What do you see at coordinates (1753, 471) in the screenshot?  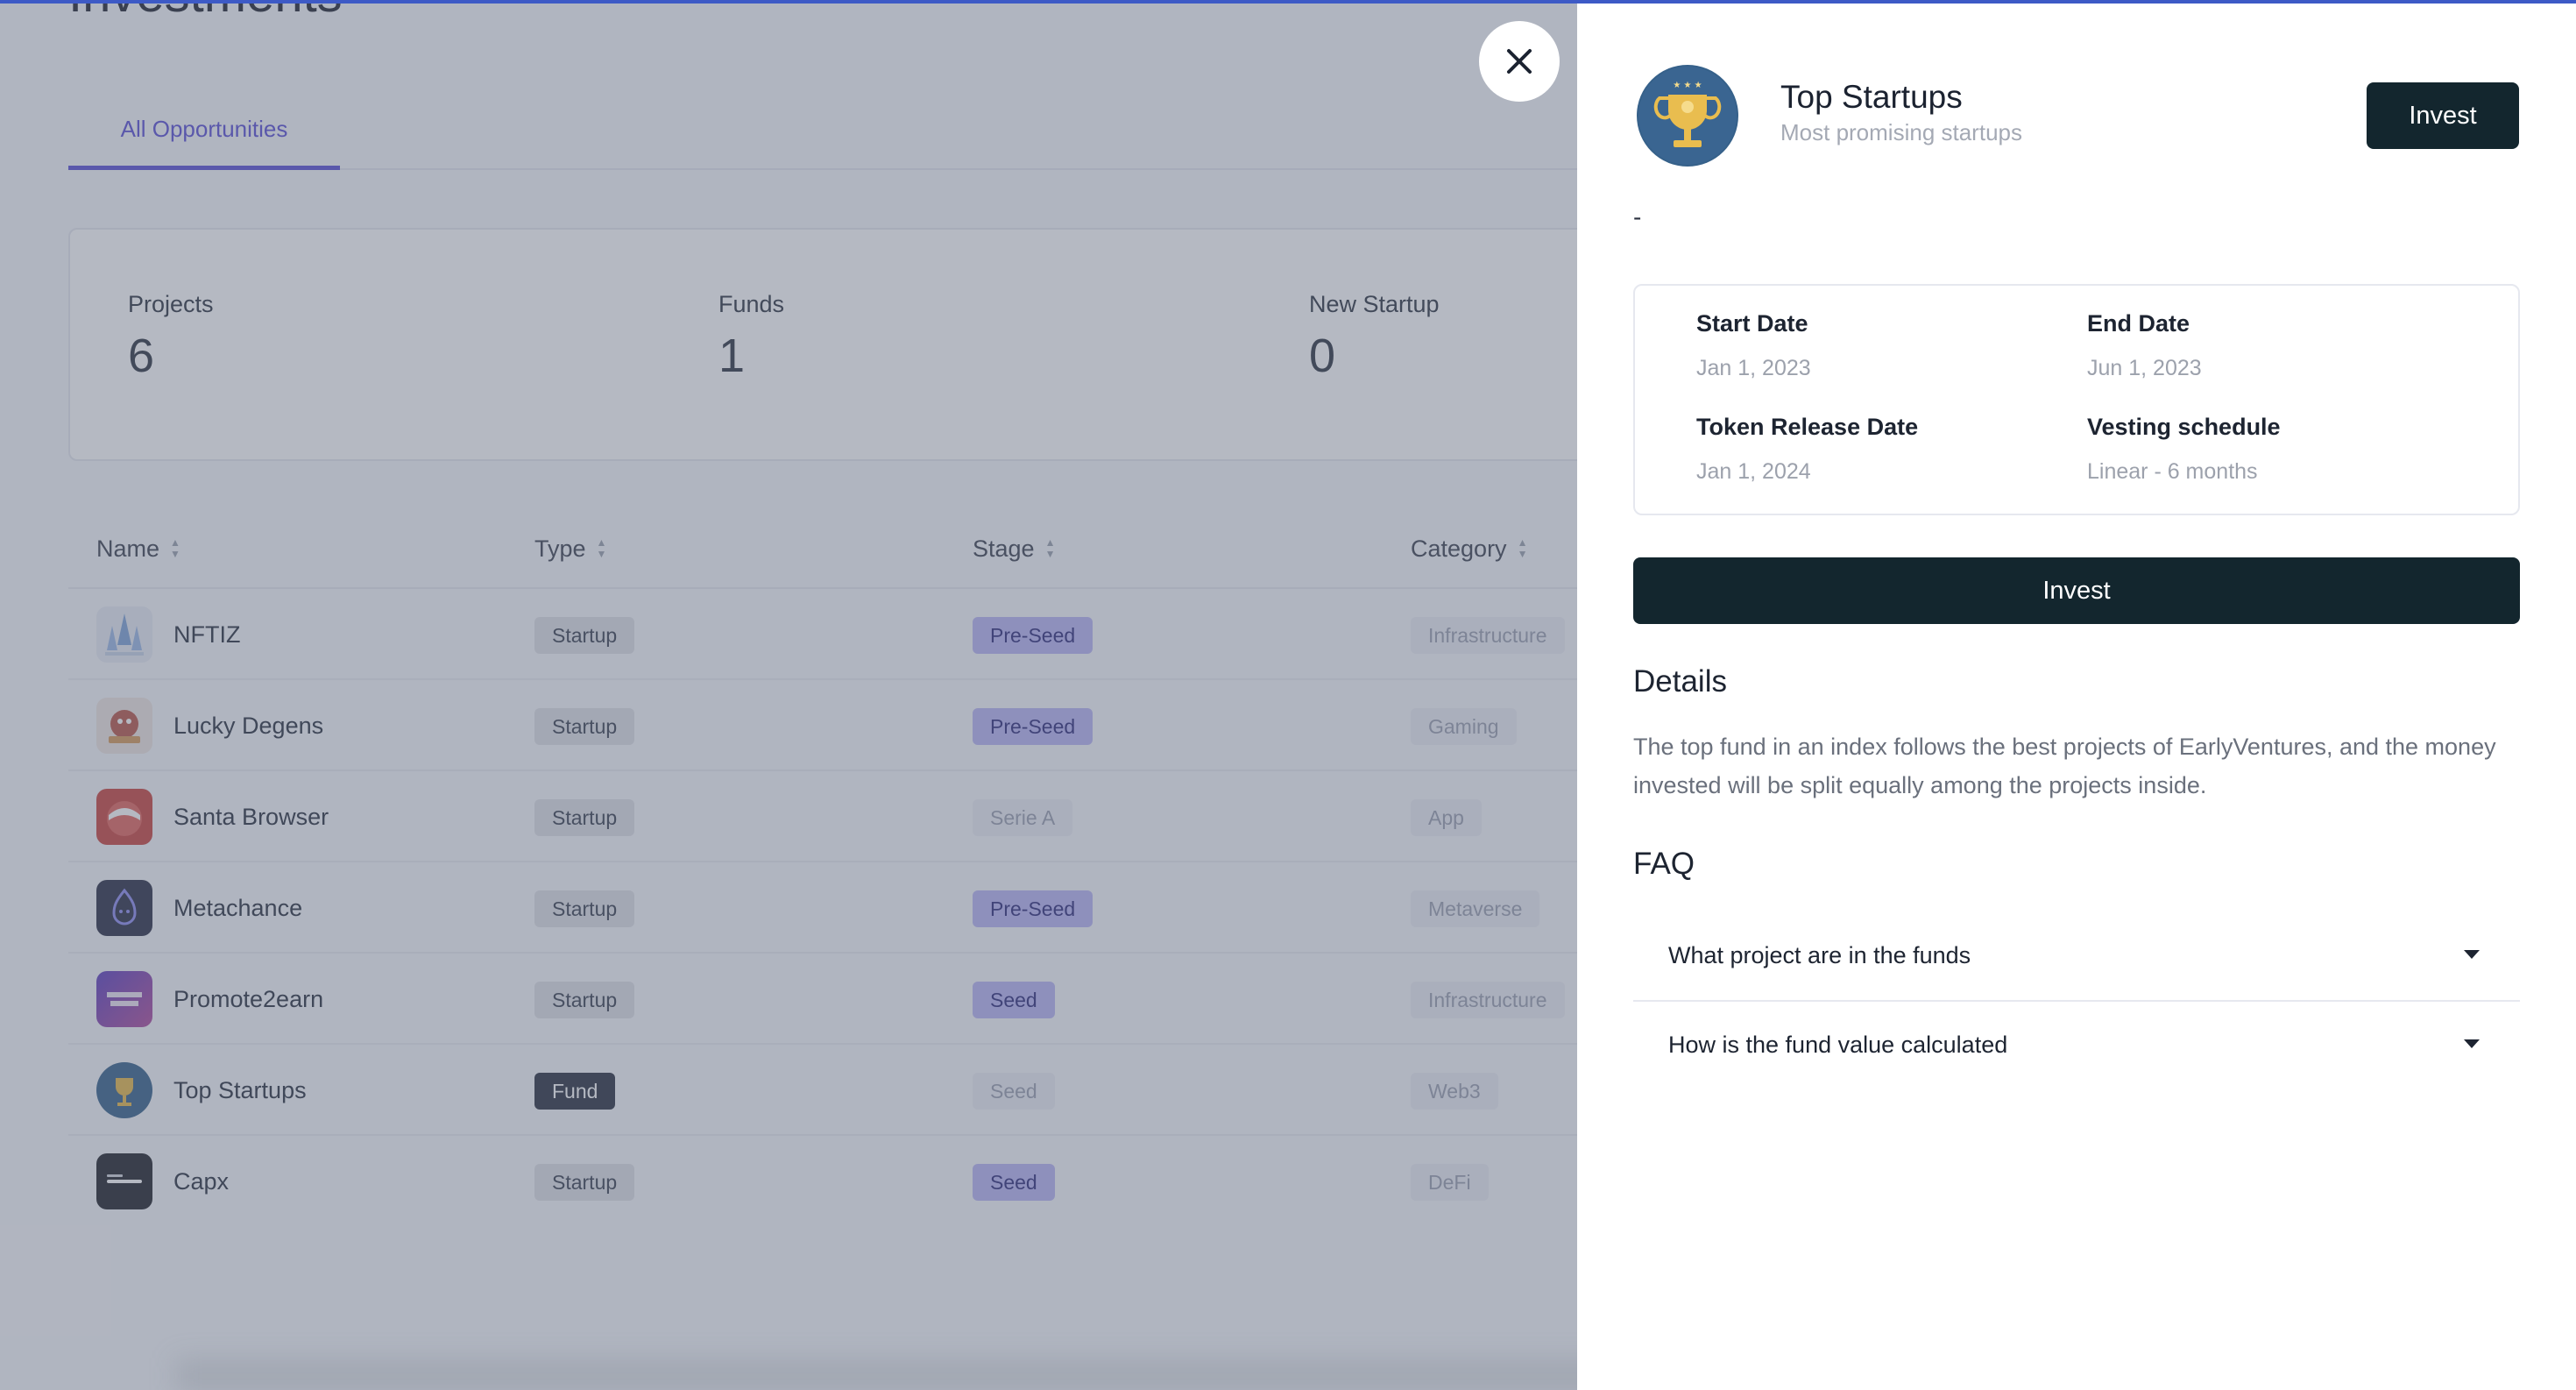 I see `token-release-value: Jan 1, 2024` at bounding box center [1753, 471].